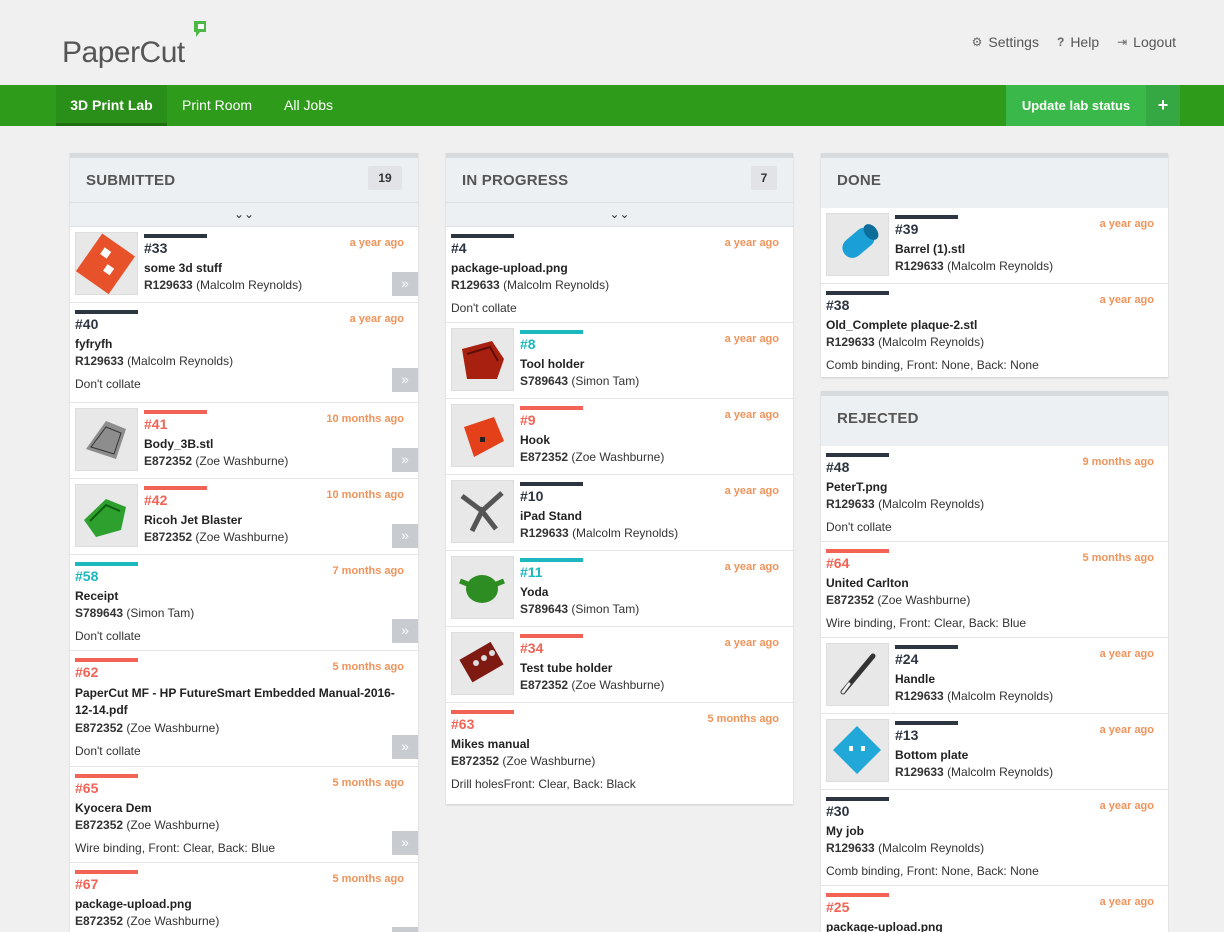  I want to click on job-number: #65, so click(87, 788).